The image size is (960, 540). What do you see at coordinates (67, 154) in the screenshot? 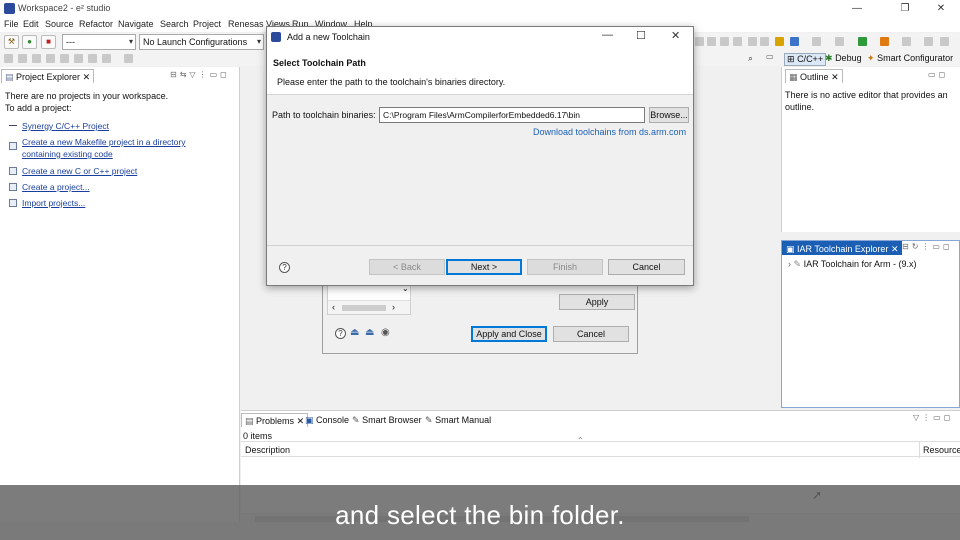
I see `link-makefile-project-line2: containing existing code` at bounding box center [67, 154].